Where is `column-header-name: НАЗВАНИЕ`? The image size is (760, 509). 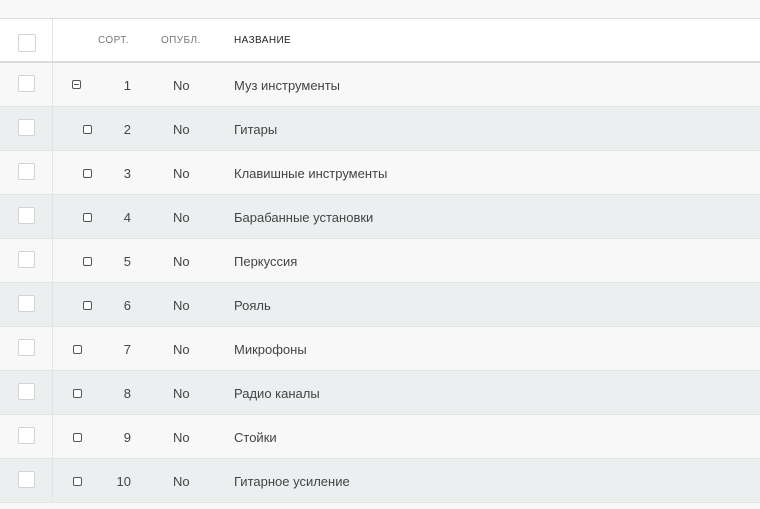 column-header-name: НАЗВАНИЕ is located at coordinates (262, 40).